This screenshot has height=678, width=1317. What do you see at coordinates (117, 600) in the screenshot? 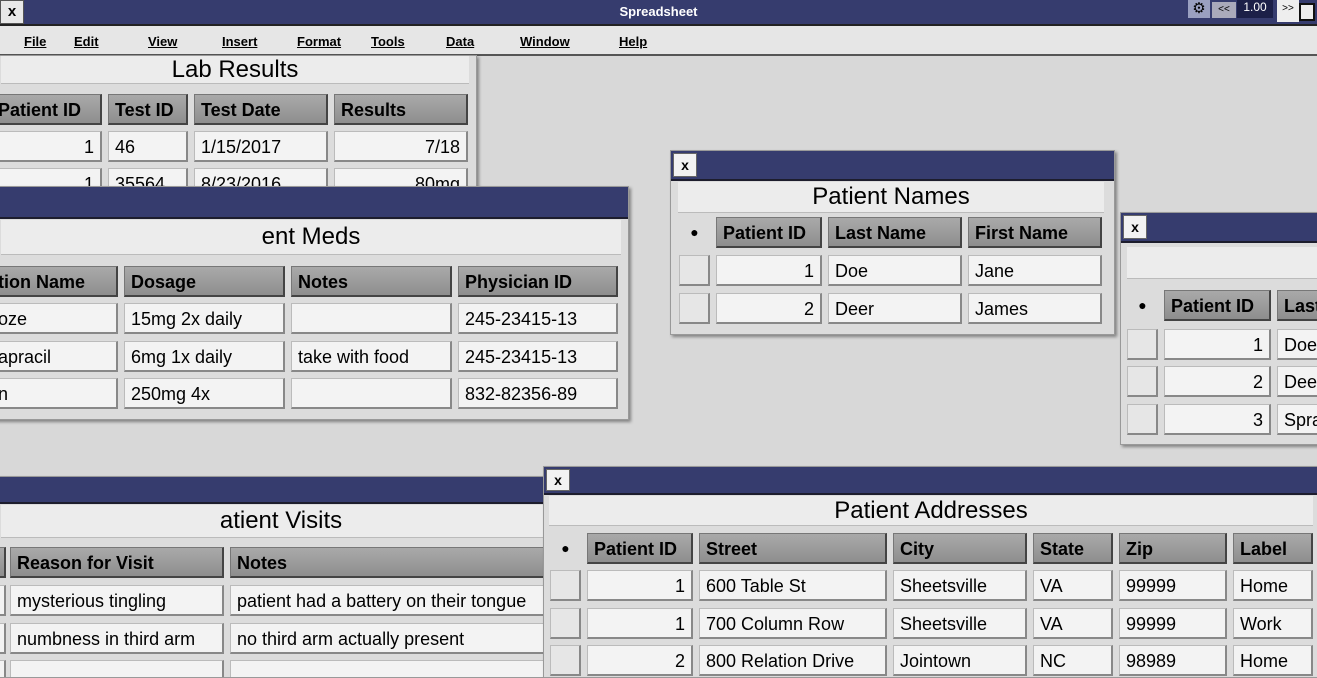
I see `table-cell: mysterious tingling` at bounding box center [117, 600].